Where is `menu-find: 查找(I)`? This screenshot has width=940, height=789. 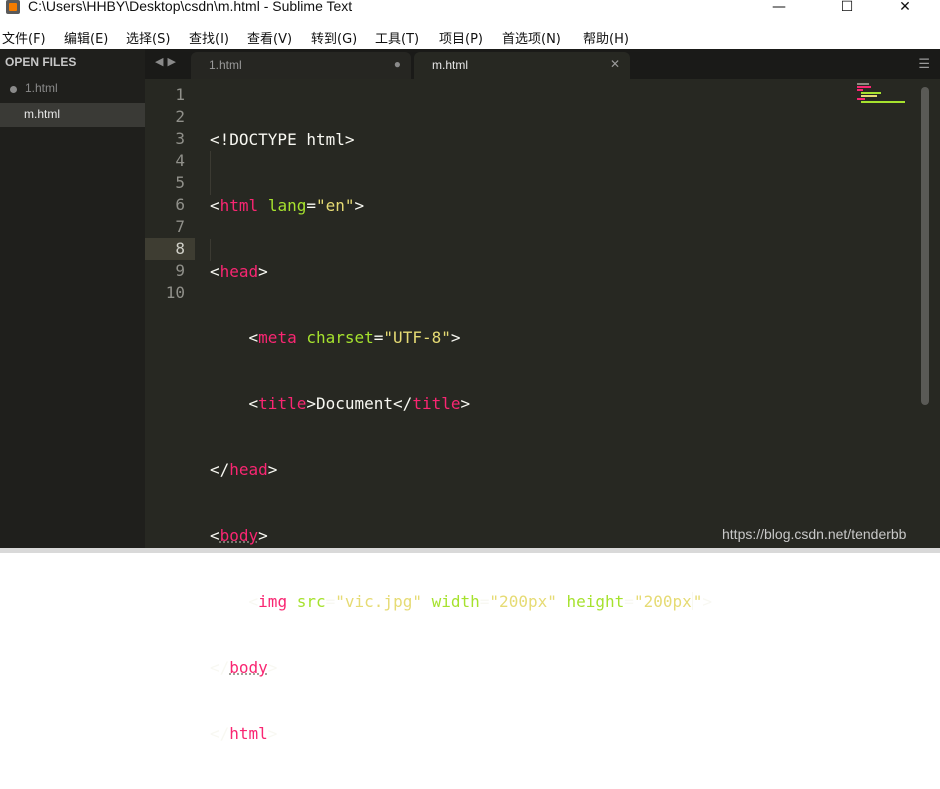
menu-find: 查找(I) is located at coordinates (209, 37).